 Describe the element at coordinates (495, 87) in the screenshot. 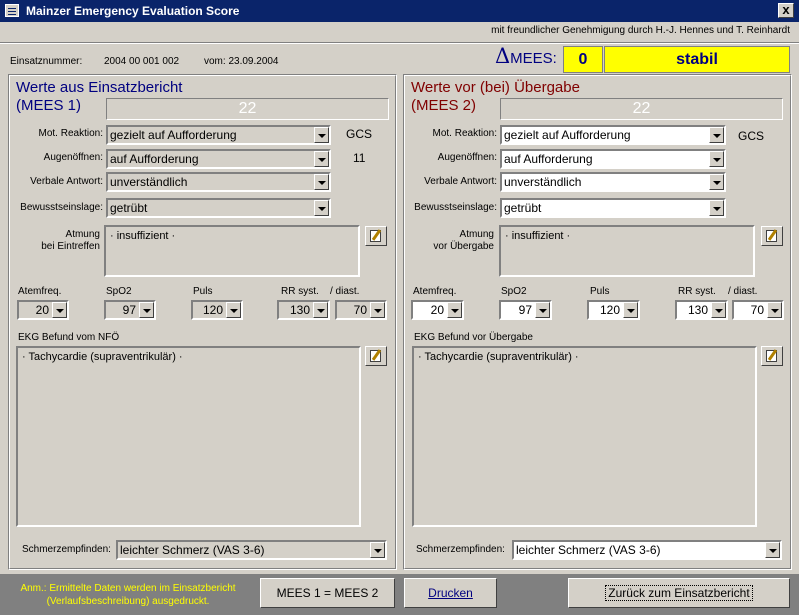

I see `mees2-title: Werte vor (bei) Übergabe` at that location.